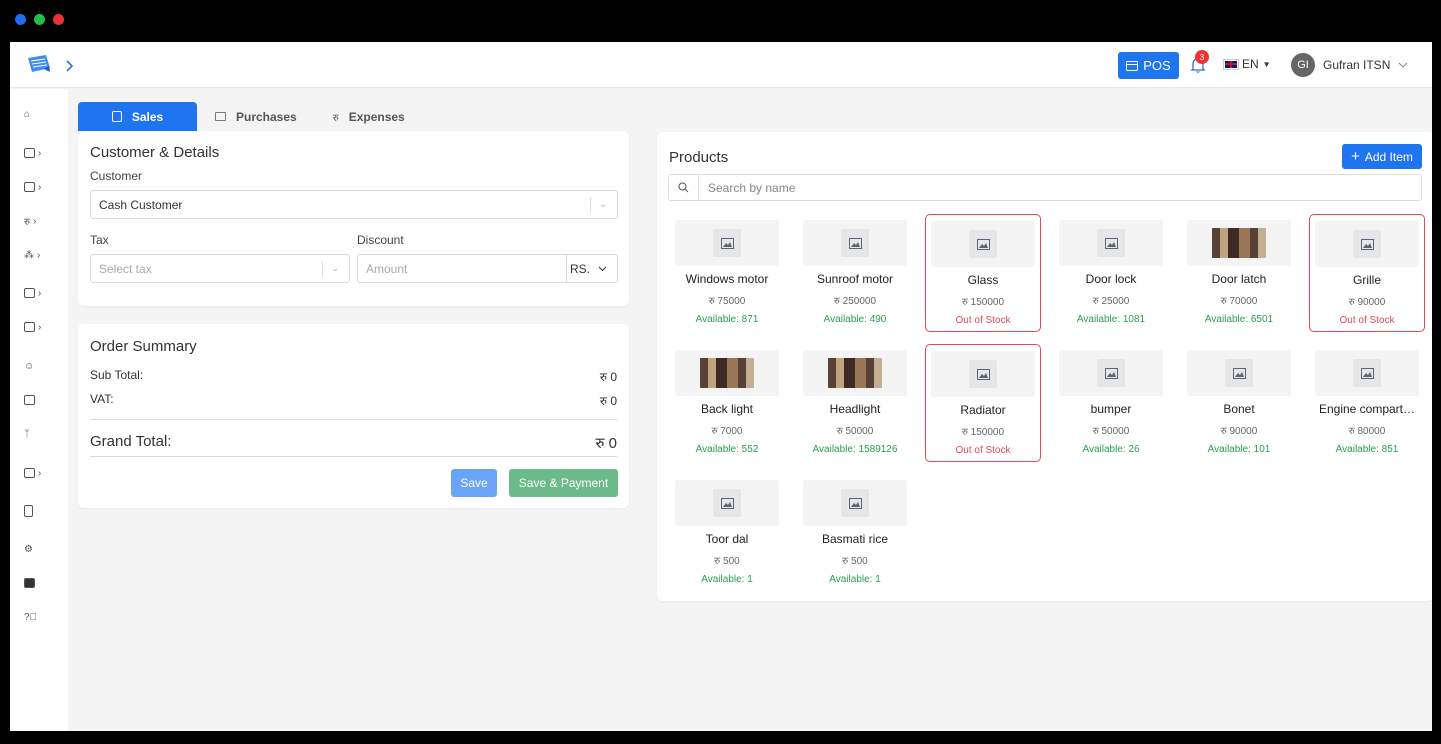  What do you see at coordinates (117, 375) in the screenshot?
I see `subtotal-label: Sub Total:` at bounding box center [117, 375].